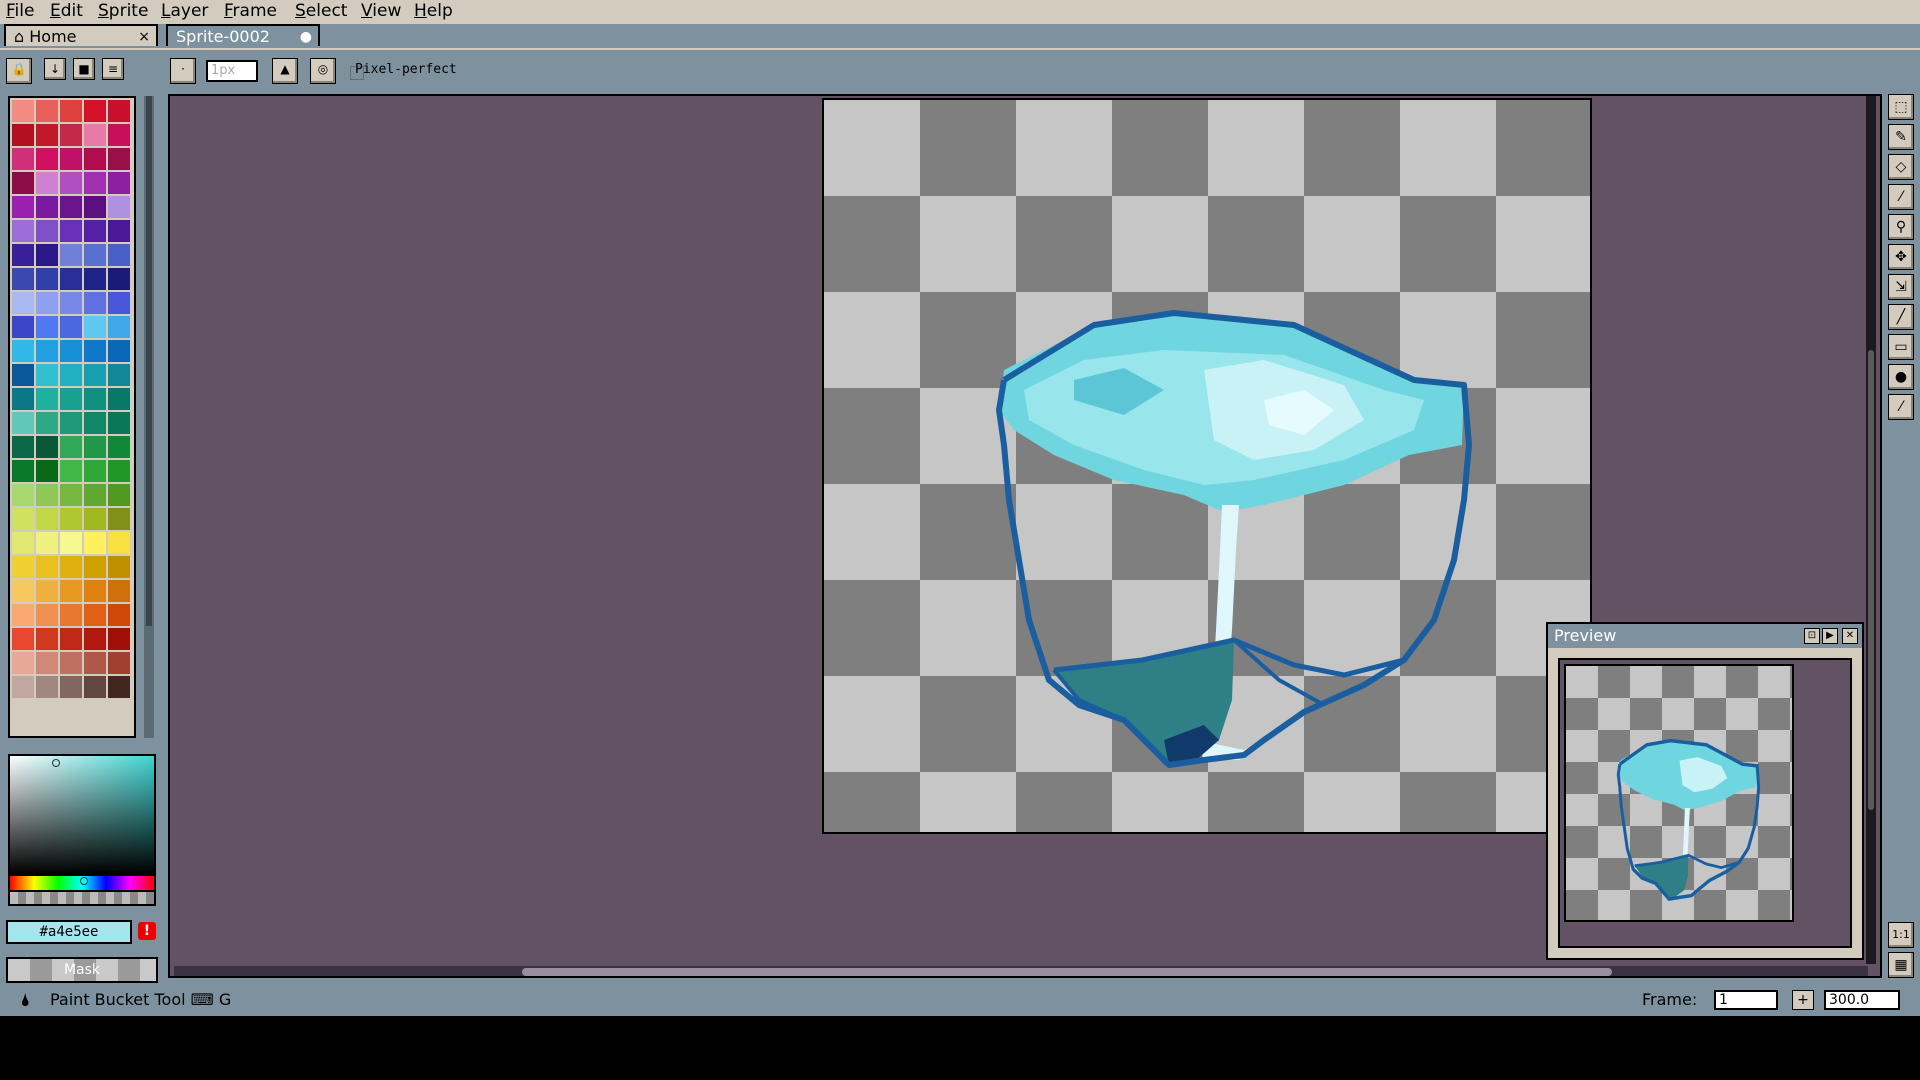  What do you see at coordinates (1812, 636) in the screenshot?
I see `preview-center-icon: ⊡` at bounding box center [1812, 636].